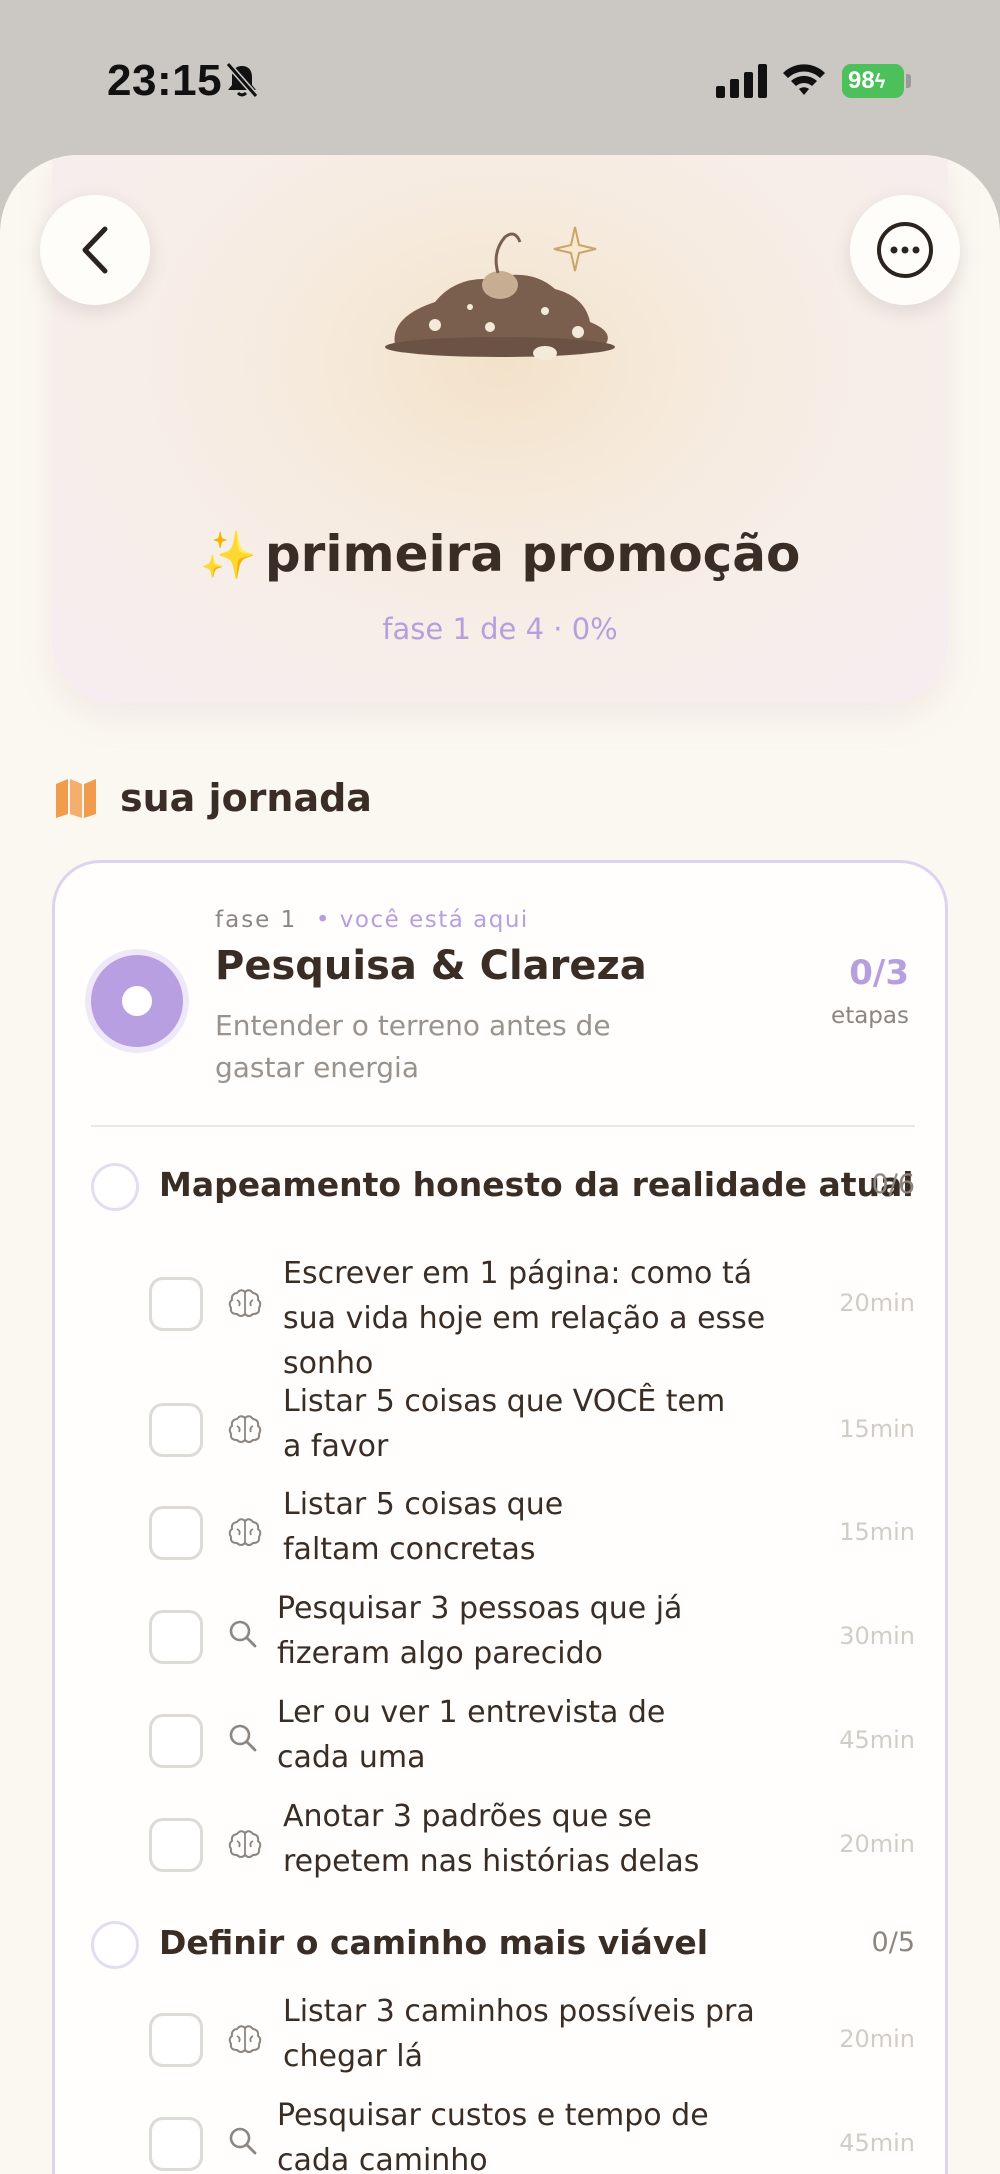 The width and height of the screenshot is (1000, 2174). I want to click on bell-slash-icon, so click(242, 80).